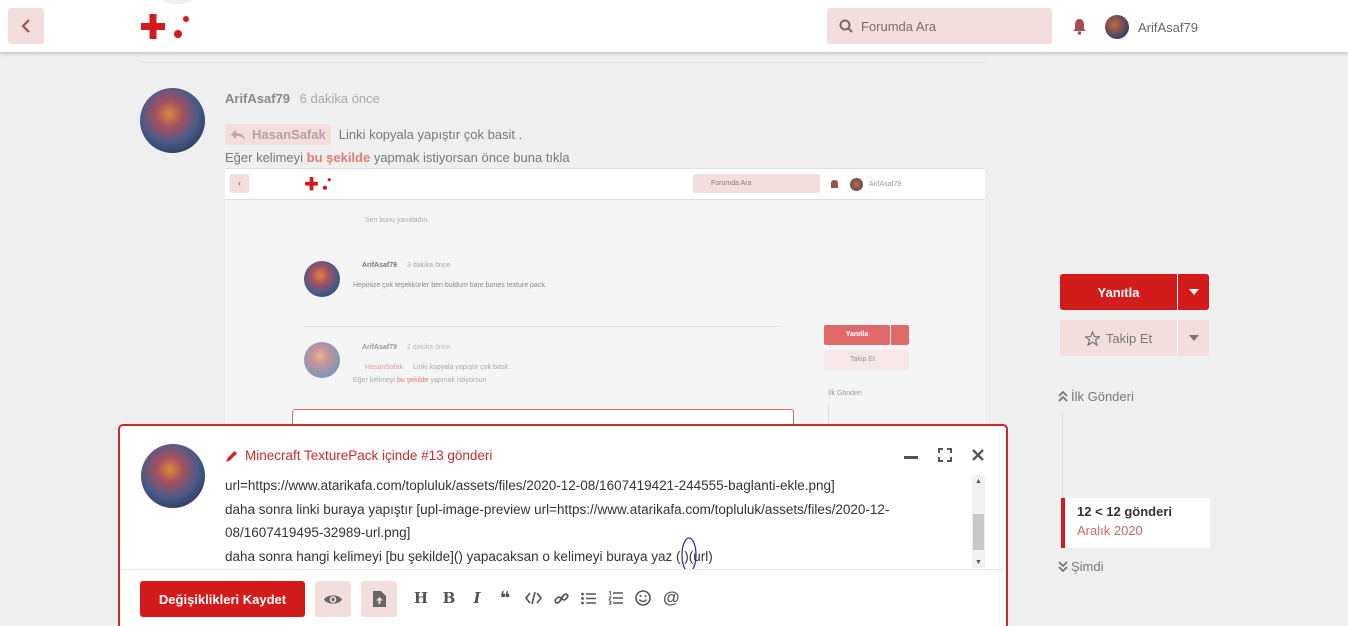 The image size is (1348, 626). I want to click on embedded-p2-author: ArifAsaf79, so click(380, 347).